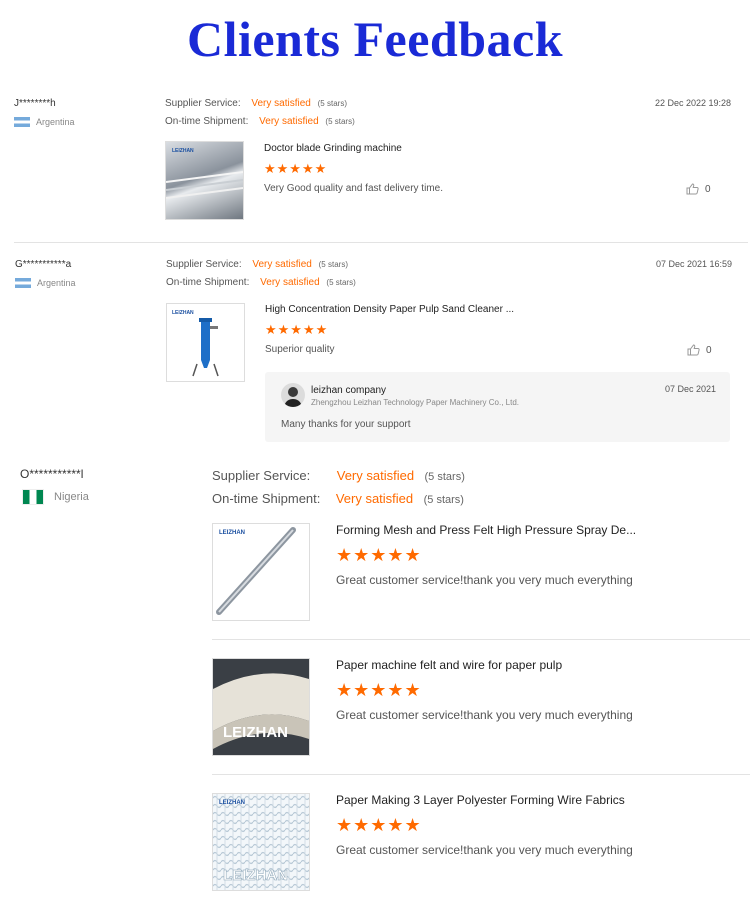  What do you see at coordinates (195, 343) in the screenshot?
I see `sand-cleaner-image: LEIZHAN` at bounding box center [195, 343].